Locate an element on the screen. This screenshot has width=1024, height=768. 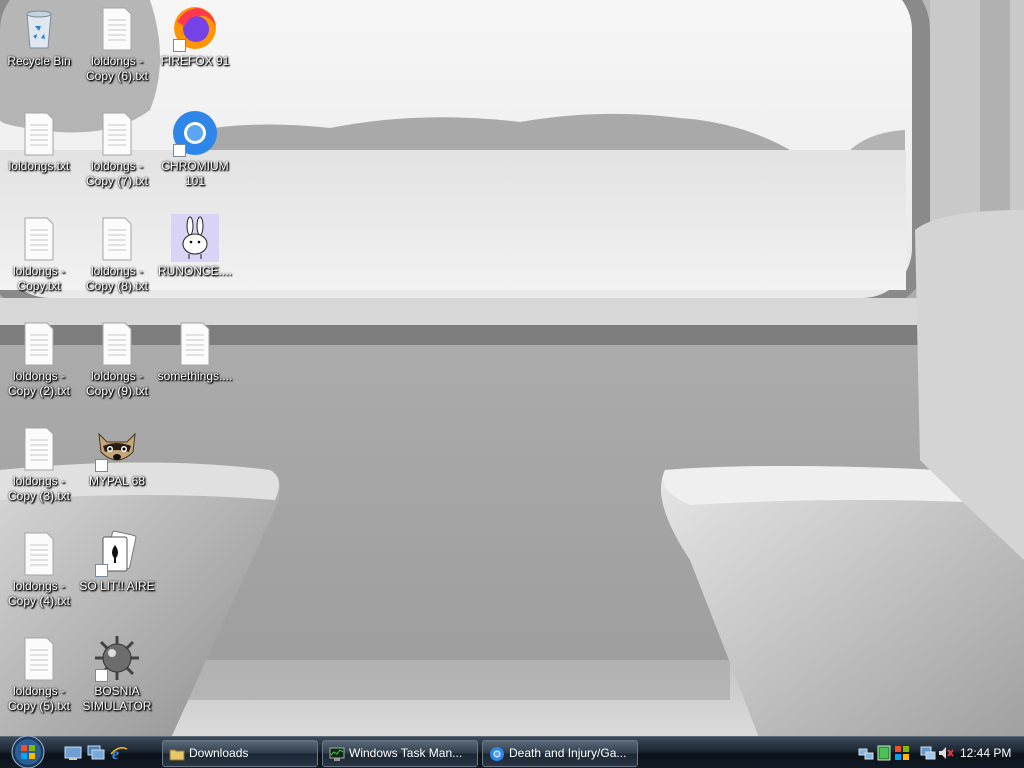
bunny-icon is located at coordinates (195, 238).